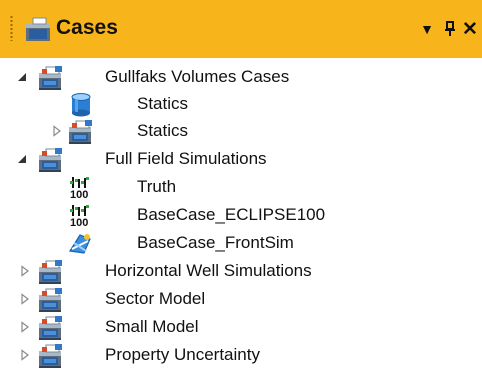 This screenshot has width=482, height=376. What do you see at coordinates (152, 326) in the screenshot?
I see `tree-node-label: Small Model` at bounding box center [152, 326].